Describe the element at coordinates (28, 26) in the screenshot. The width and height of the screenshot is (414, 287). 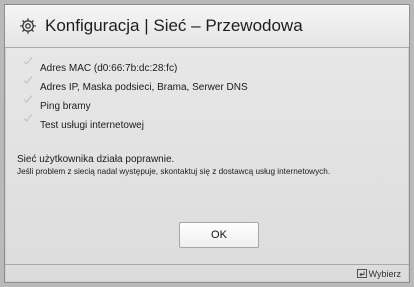
I see `gear-icon` at that location.